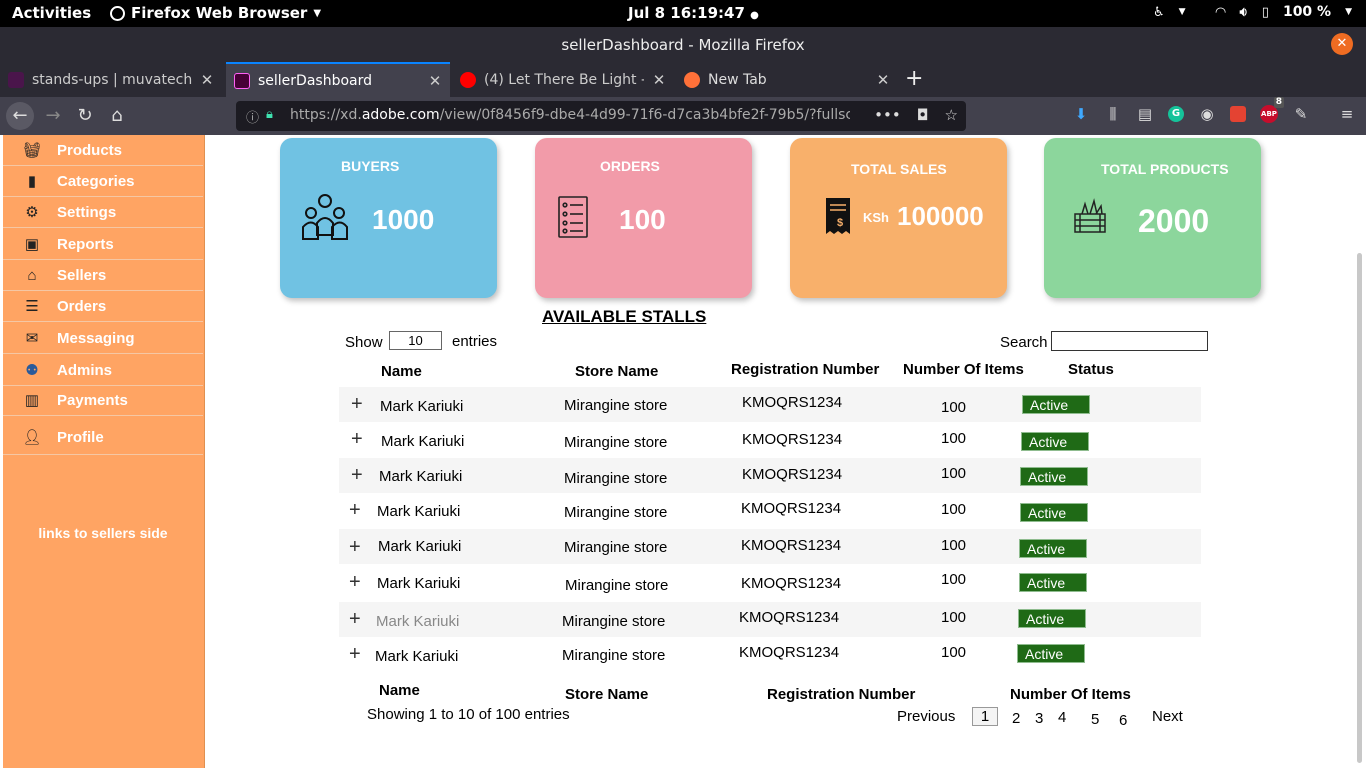 Image resolution: width=1366 pixels, height=768 pixels. What do you see at coordinates (898, 218) in the screenshot?
I see `total-sales-card: TOTAL SALES $ KSh 100000` at bounding box center [898, 218].